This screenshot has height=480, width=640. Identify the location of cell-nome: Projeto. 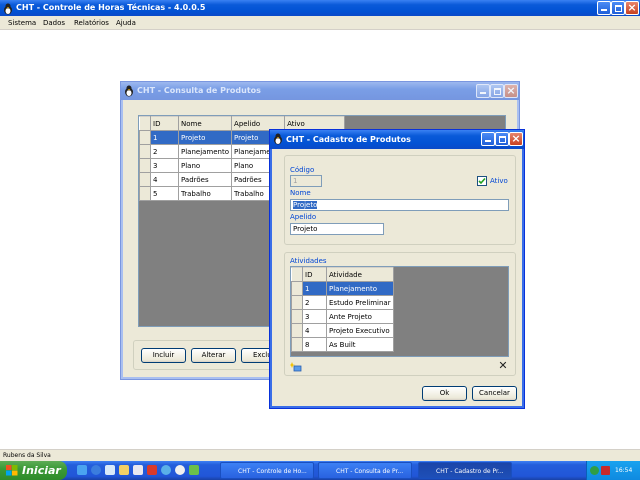
(205, 137).